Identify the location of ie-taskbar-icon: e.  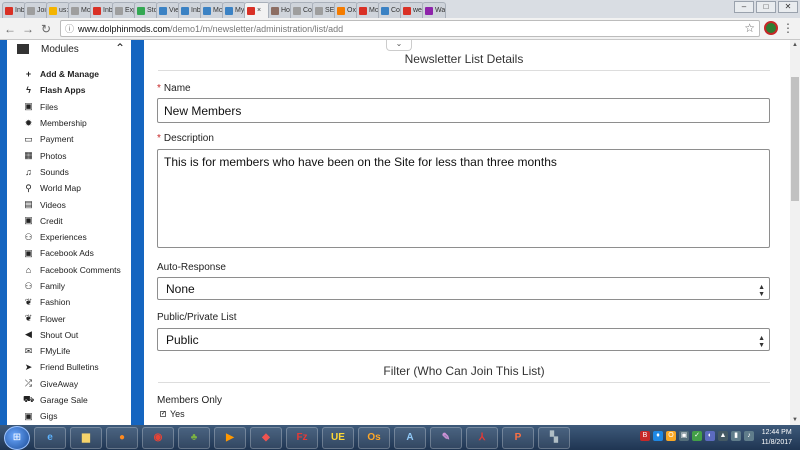
(50, 437).